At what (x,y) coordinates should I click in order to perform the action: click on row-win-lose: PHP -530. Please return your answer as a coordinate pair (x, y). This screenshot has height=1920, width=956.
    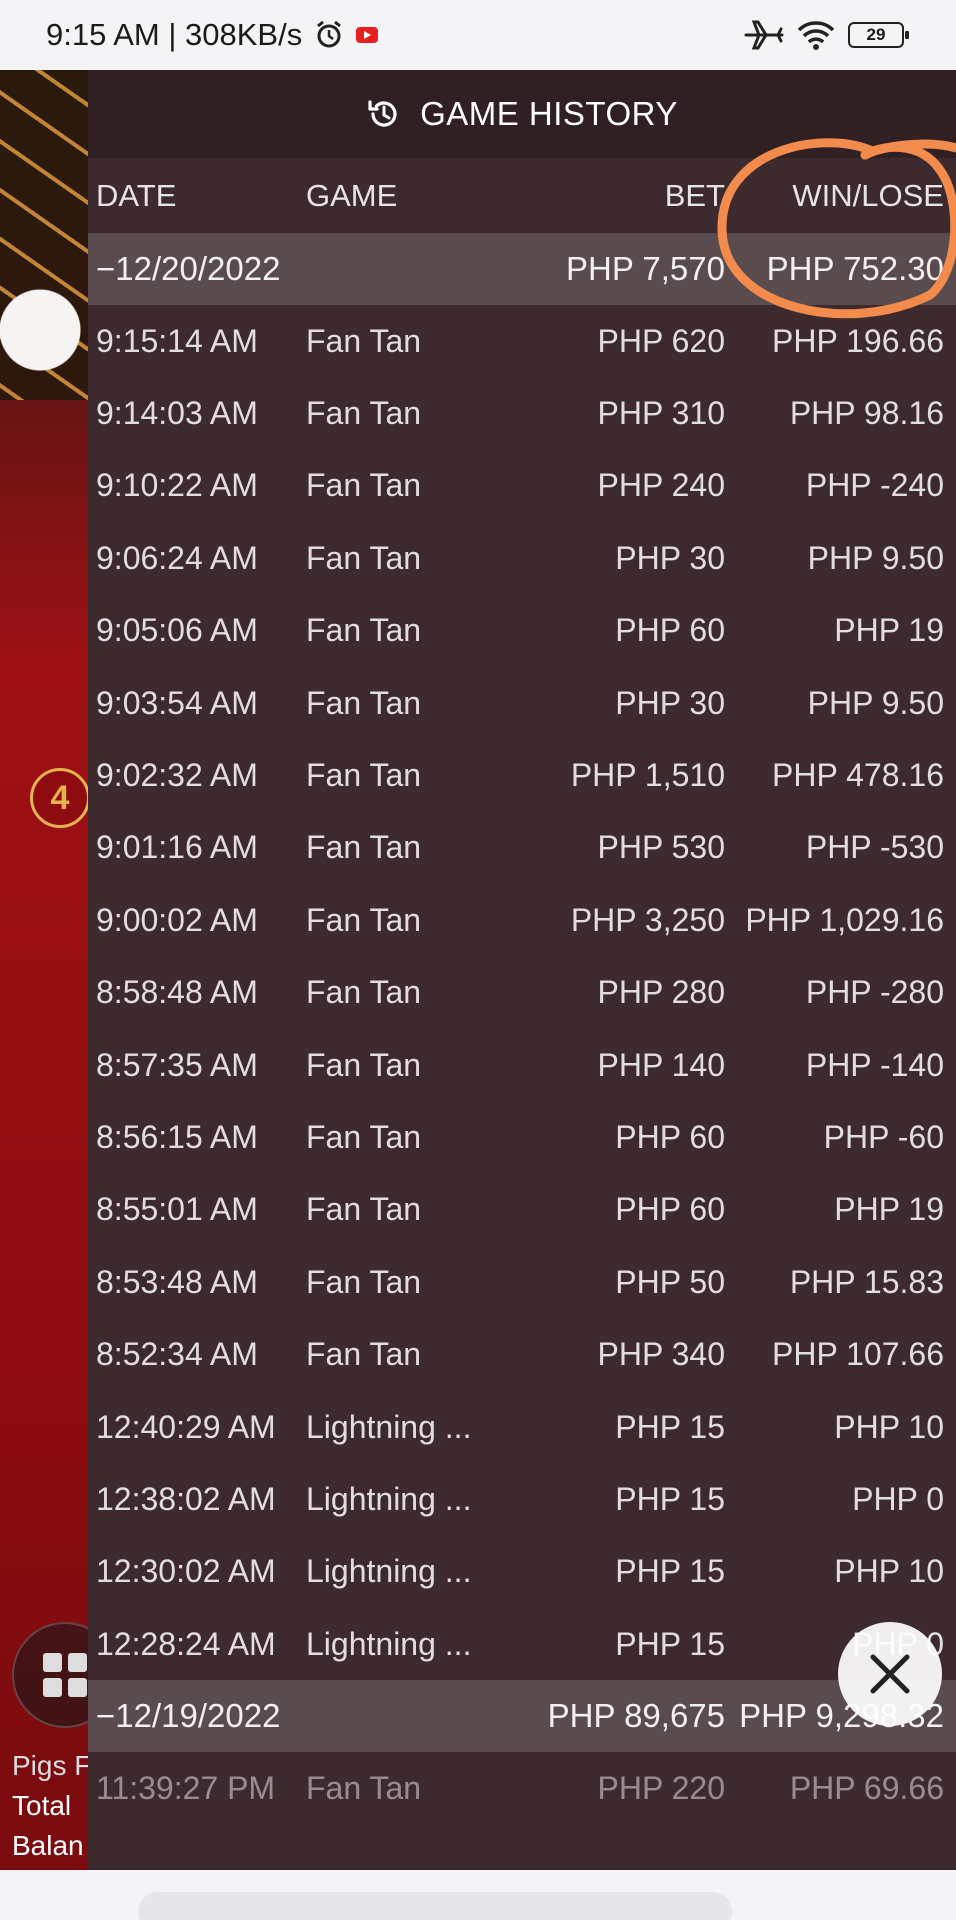
    Looking at the image, I should click on (874, 847).